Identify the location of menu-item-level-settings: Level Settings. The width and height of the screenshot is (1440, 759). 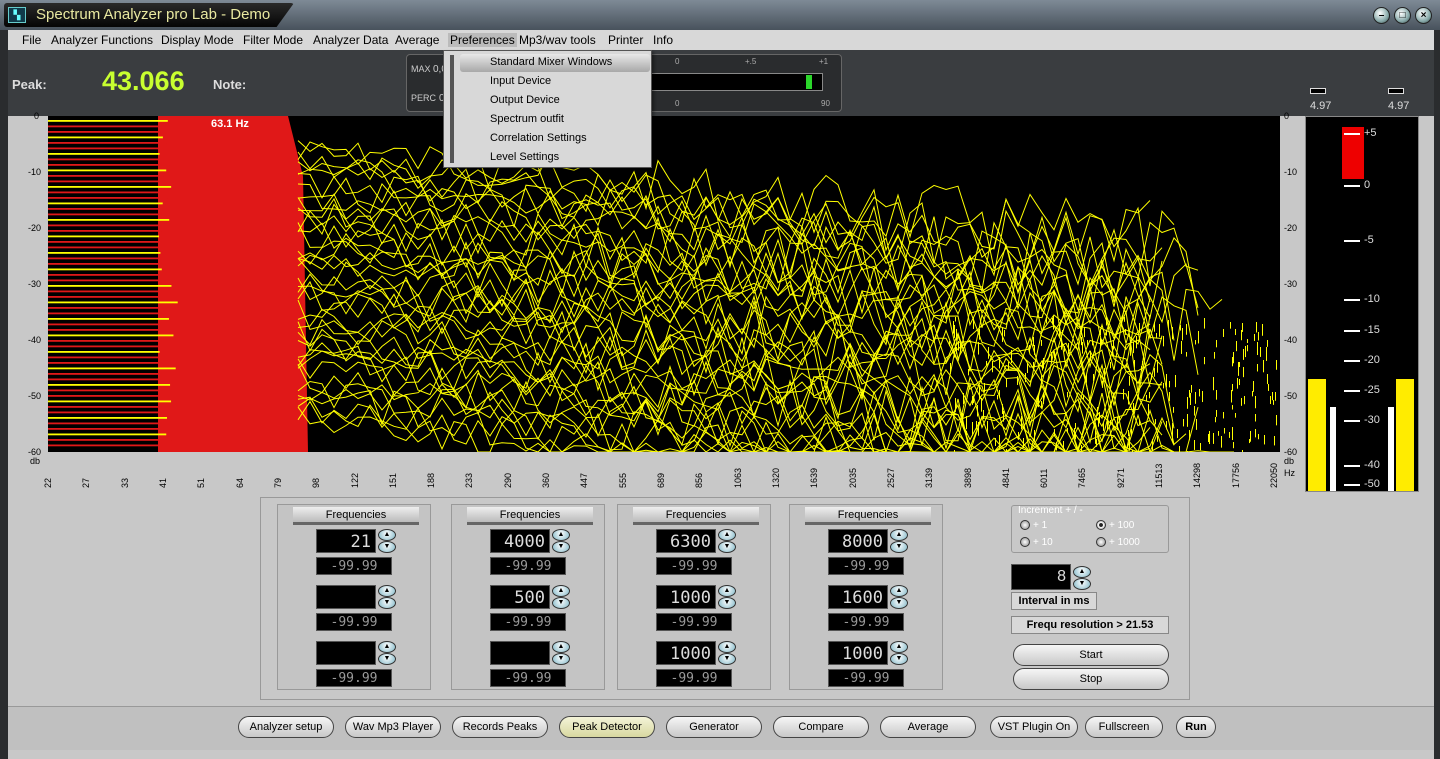
(524, 157).